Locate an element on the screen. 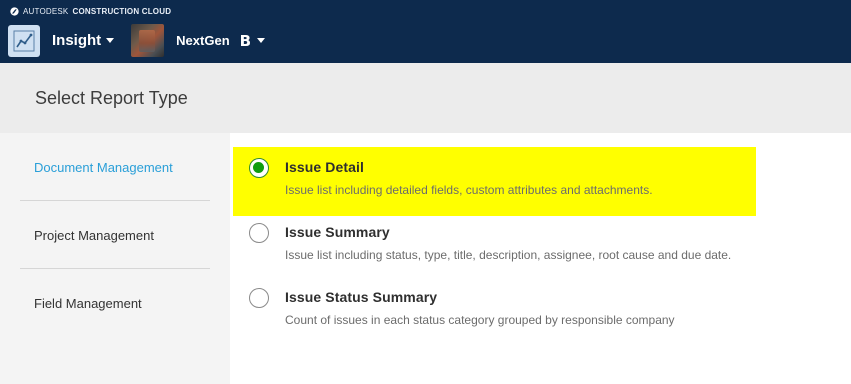 The width and height of the screenshot is (851, 384). sidebar-item-document-management: Document Management is located at coordinates (115, 167).